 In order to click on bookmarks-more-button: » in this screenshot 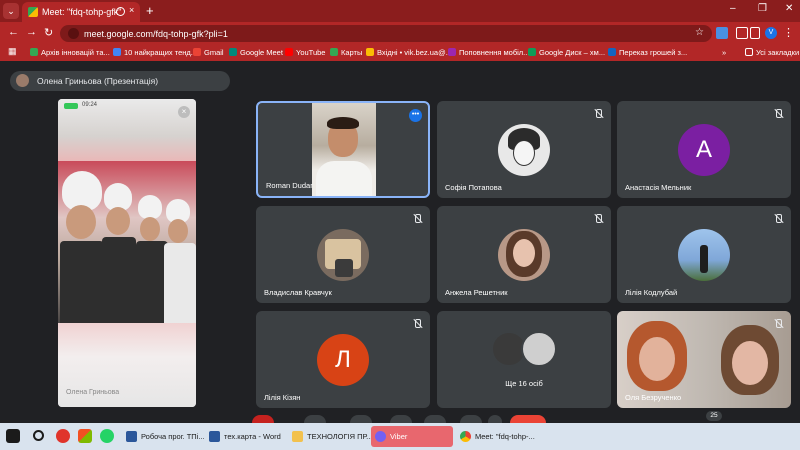, I will do `click(724, 52)`.